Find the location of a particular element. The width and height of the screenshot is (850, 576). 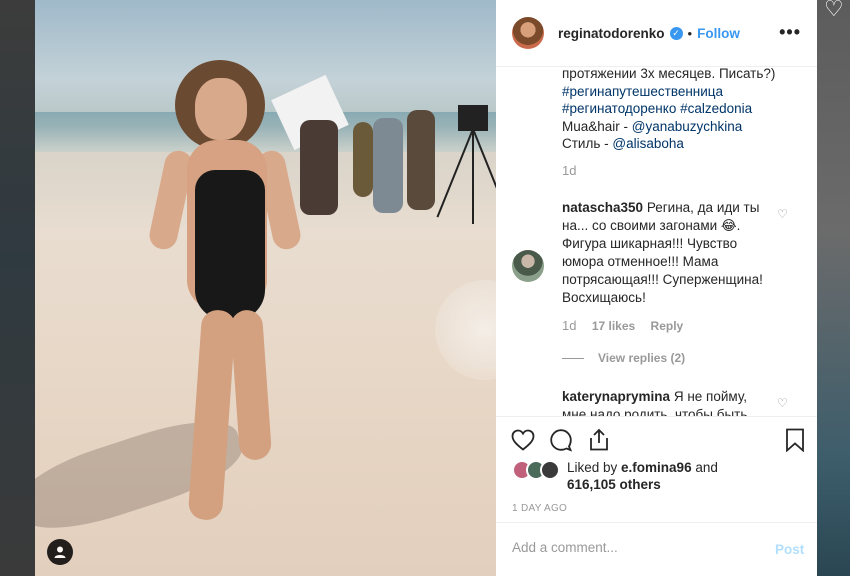

liked-by-user: e.fomina96 is located at coordinates (656, 467).